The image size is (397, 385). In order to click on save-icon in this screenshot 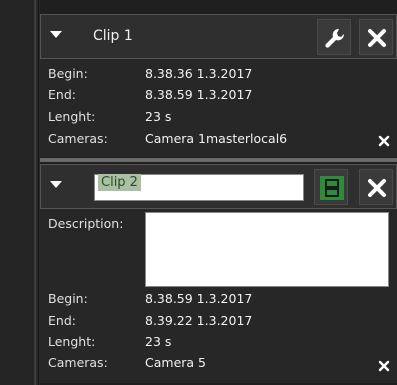, I will do `click(332, 188)`.